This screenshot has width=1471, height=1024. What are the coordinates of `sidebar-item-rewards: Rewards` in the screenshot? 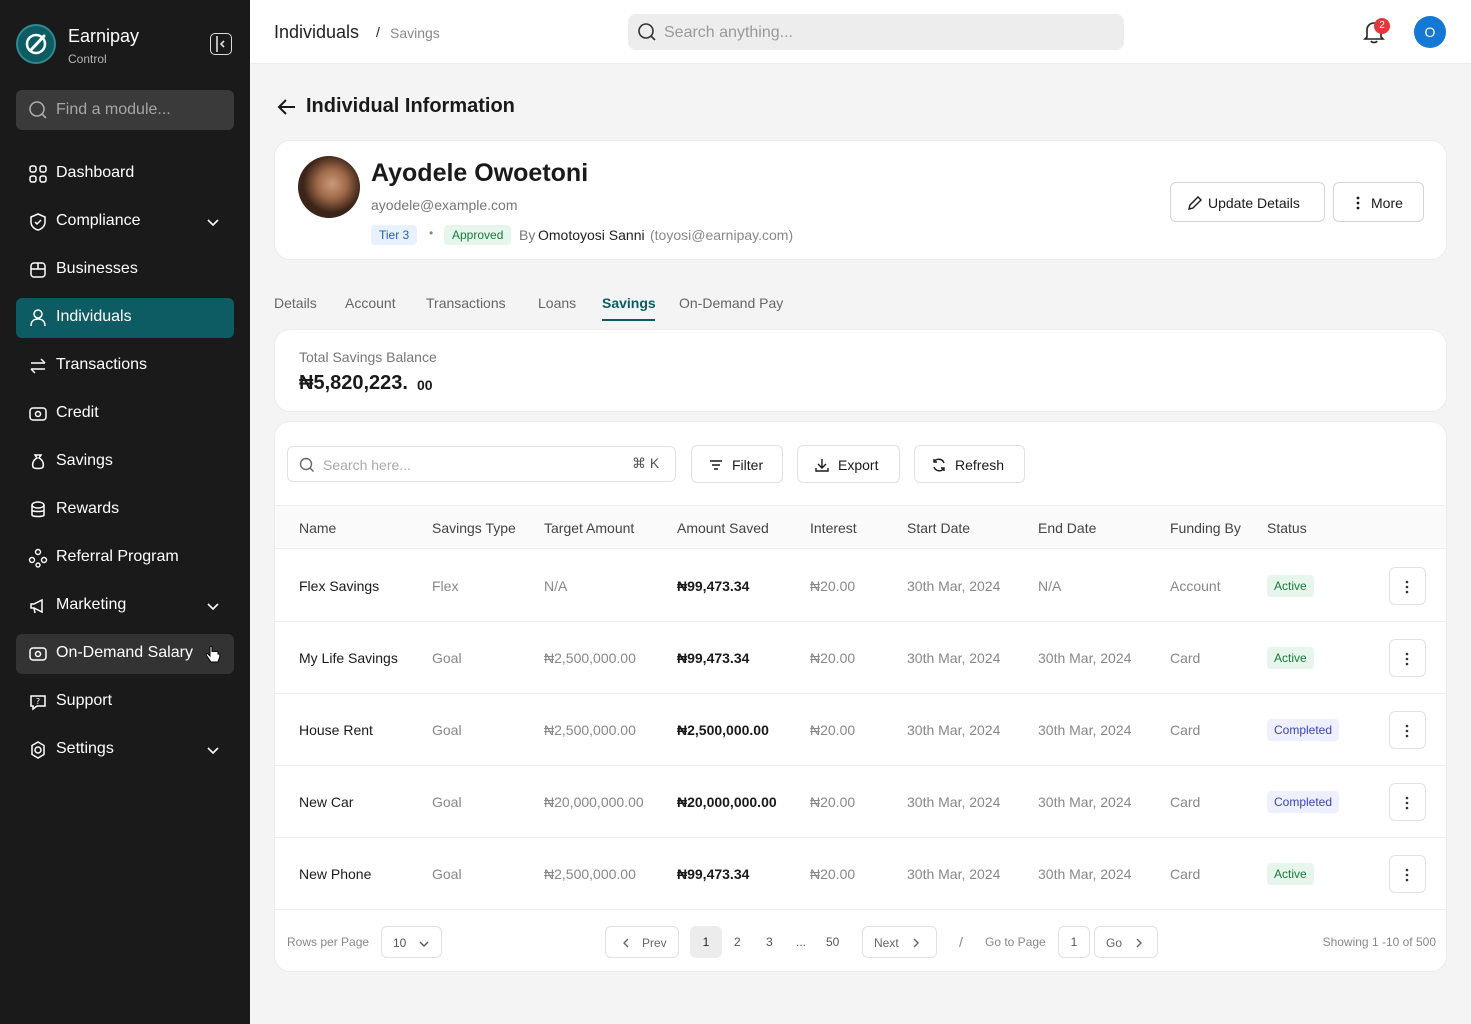 It's located at (125, 510).